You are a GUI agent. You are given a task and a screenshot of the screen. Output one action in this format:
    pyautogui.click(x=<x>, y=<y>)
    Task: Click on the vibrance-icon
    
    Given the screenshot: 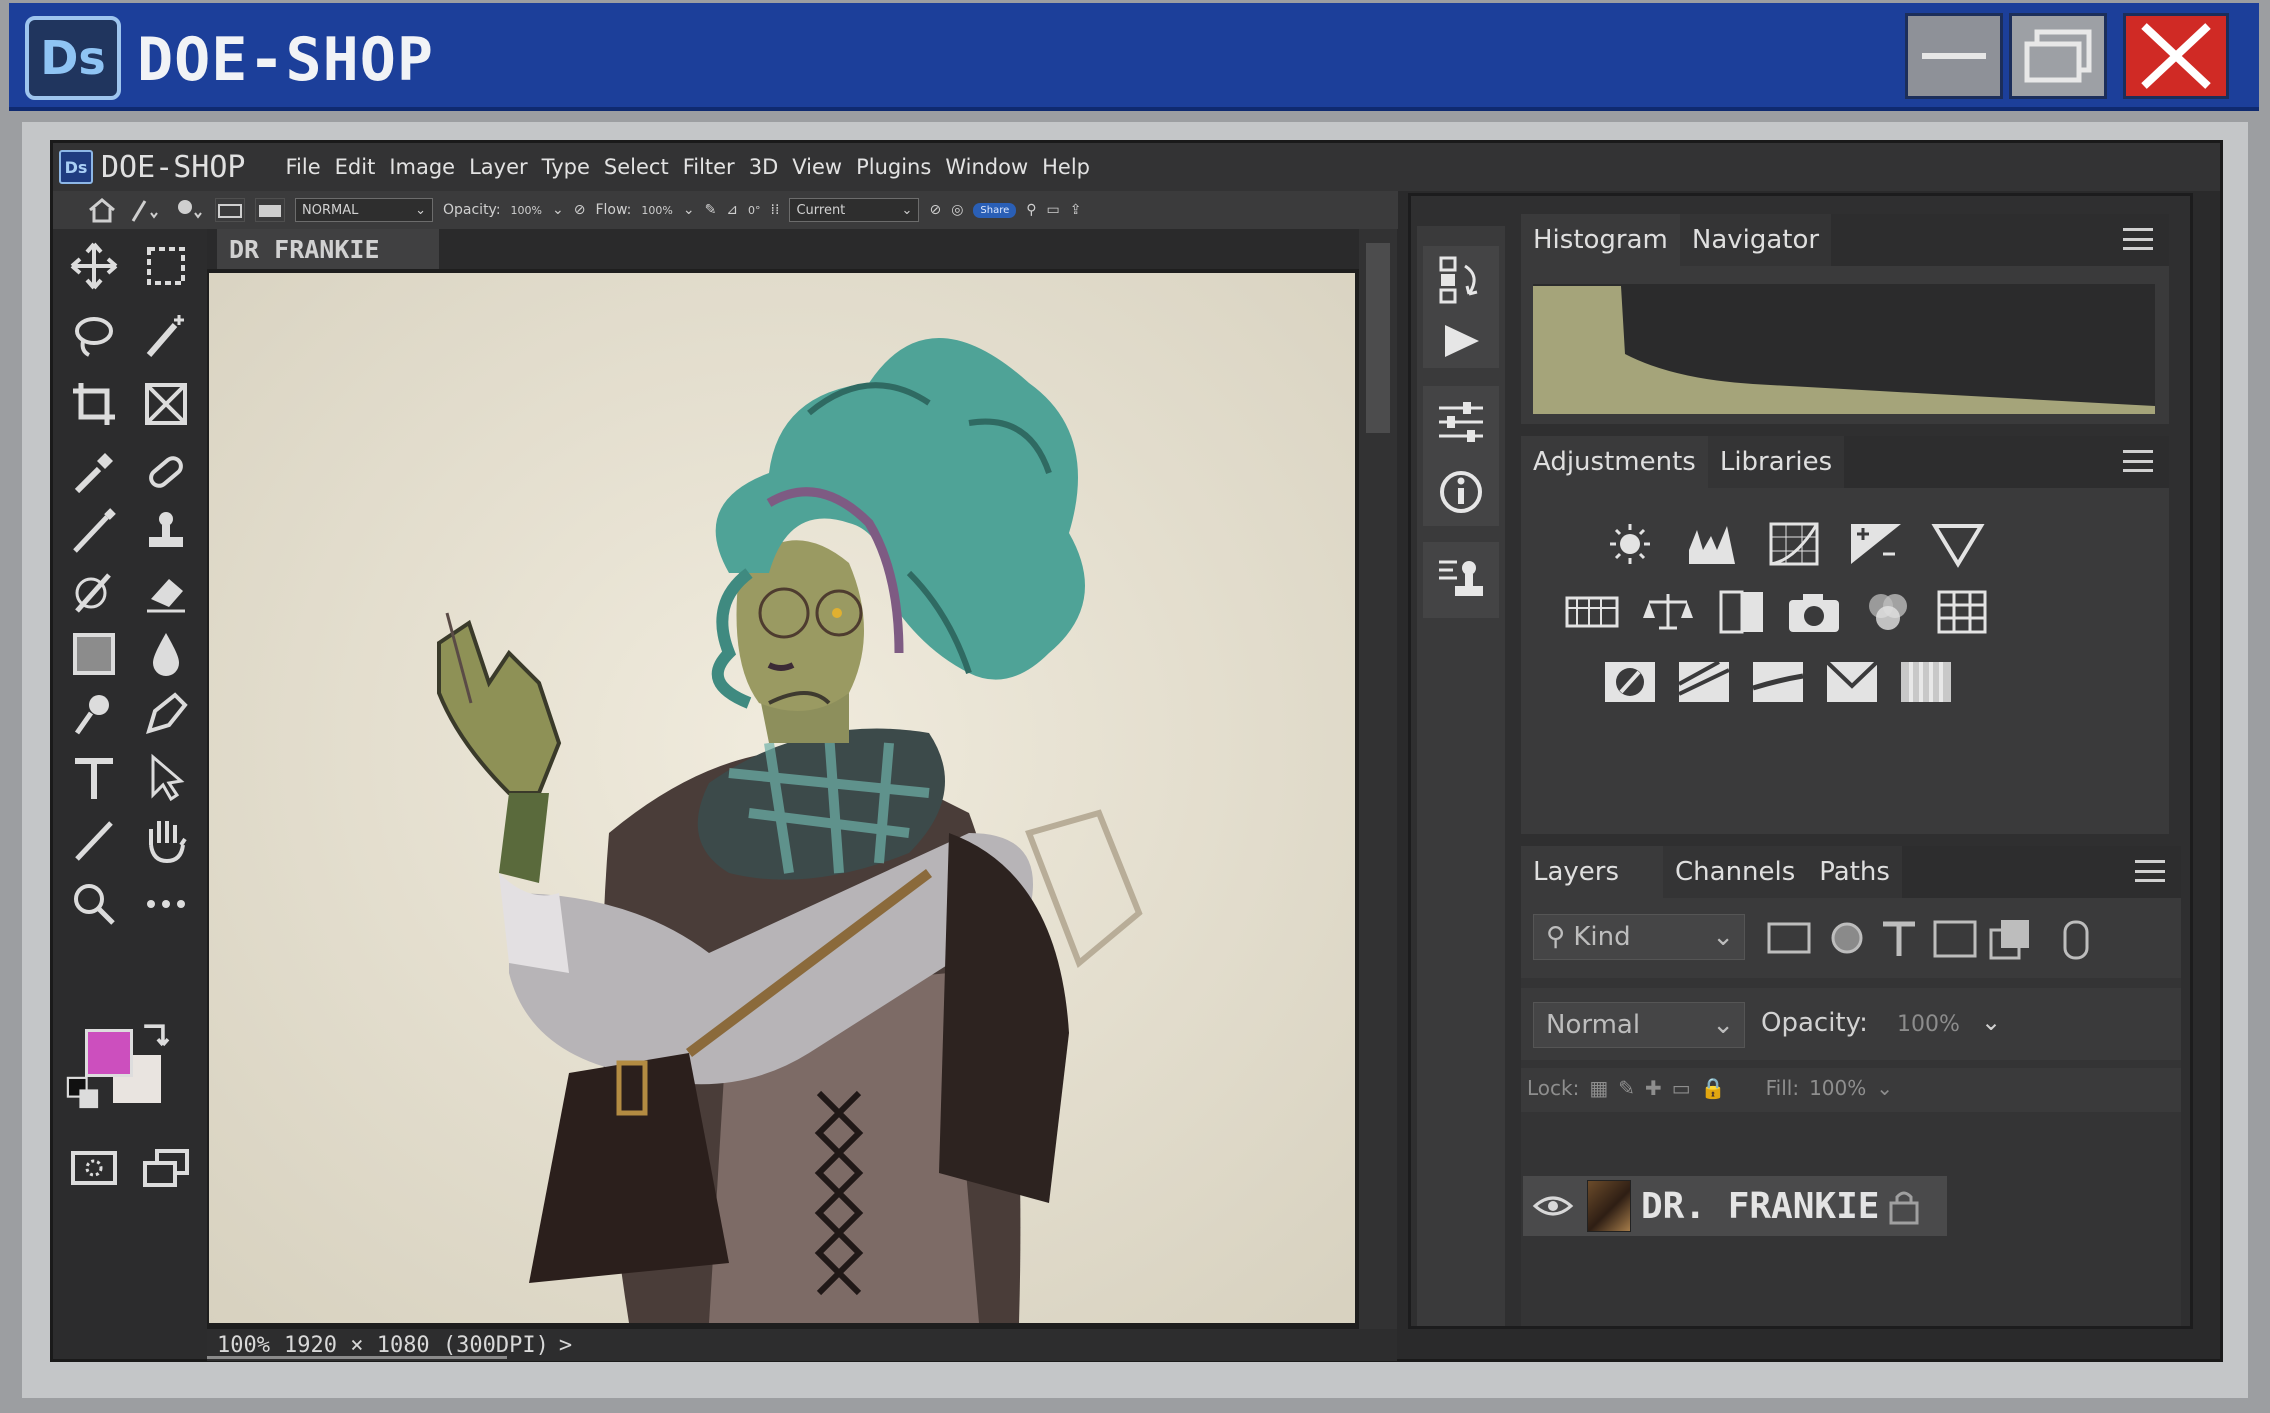 What is the action you would take?
    pyautogui.click(x=1958, y=544)
    